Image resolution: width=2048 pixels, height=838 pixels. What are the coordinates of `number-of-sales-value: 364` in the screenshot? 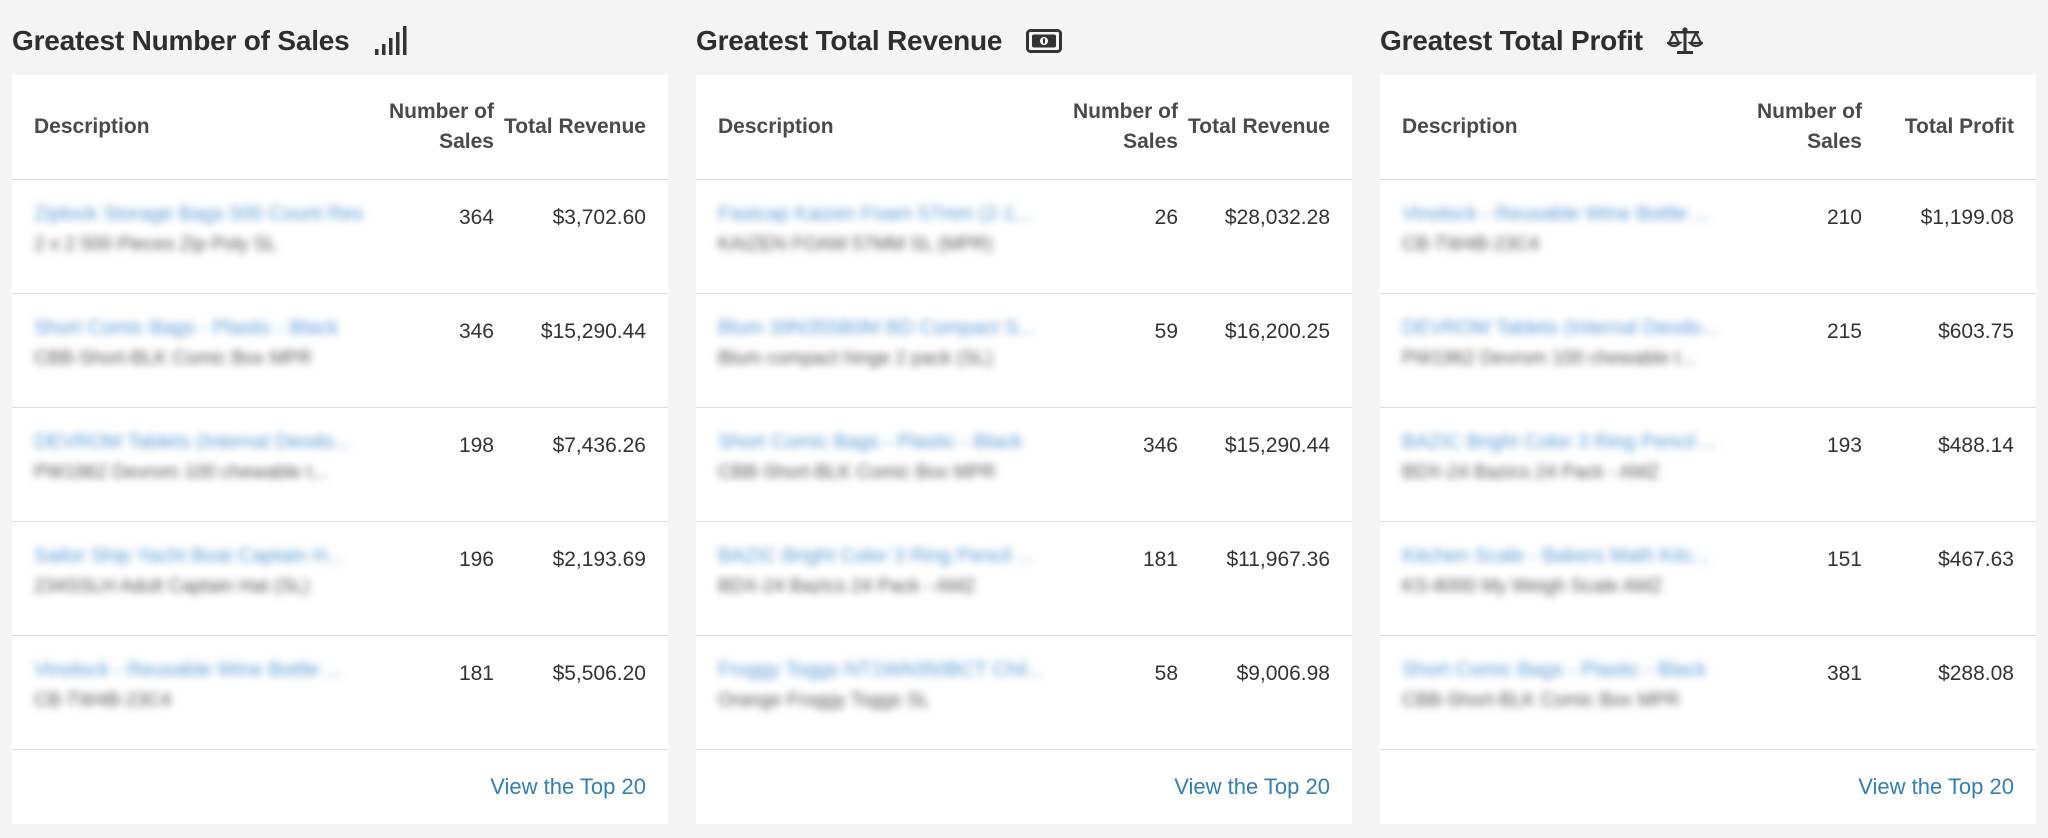 It's located at (476, 217).